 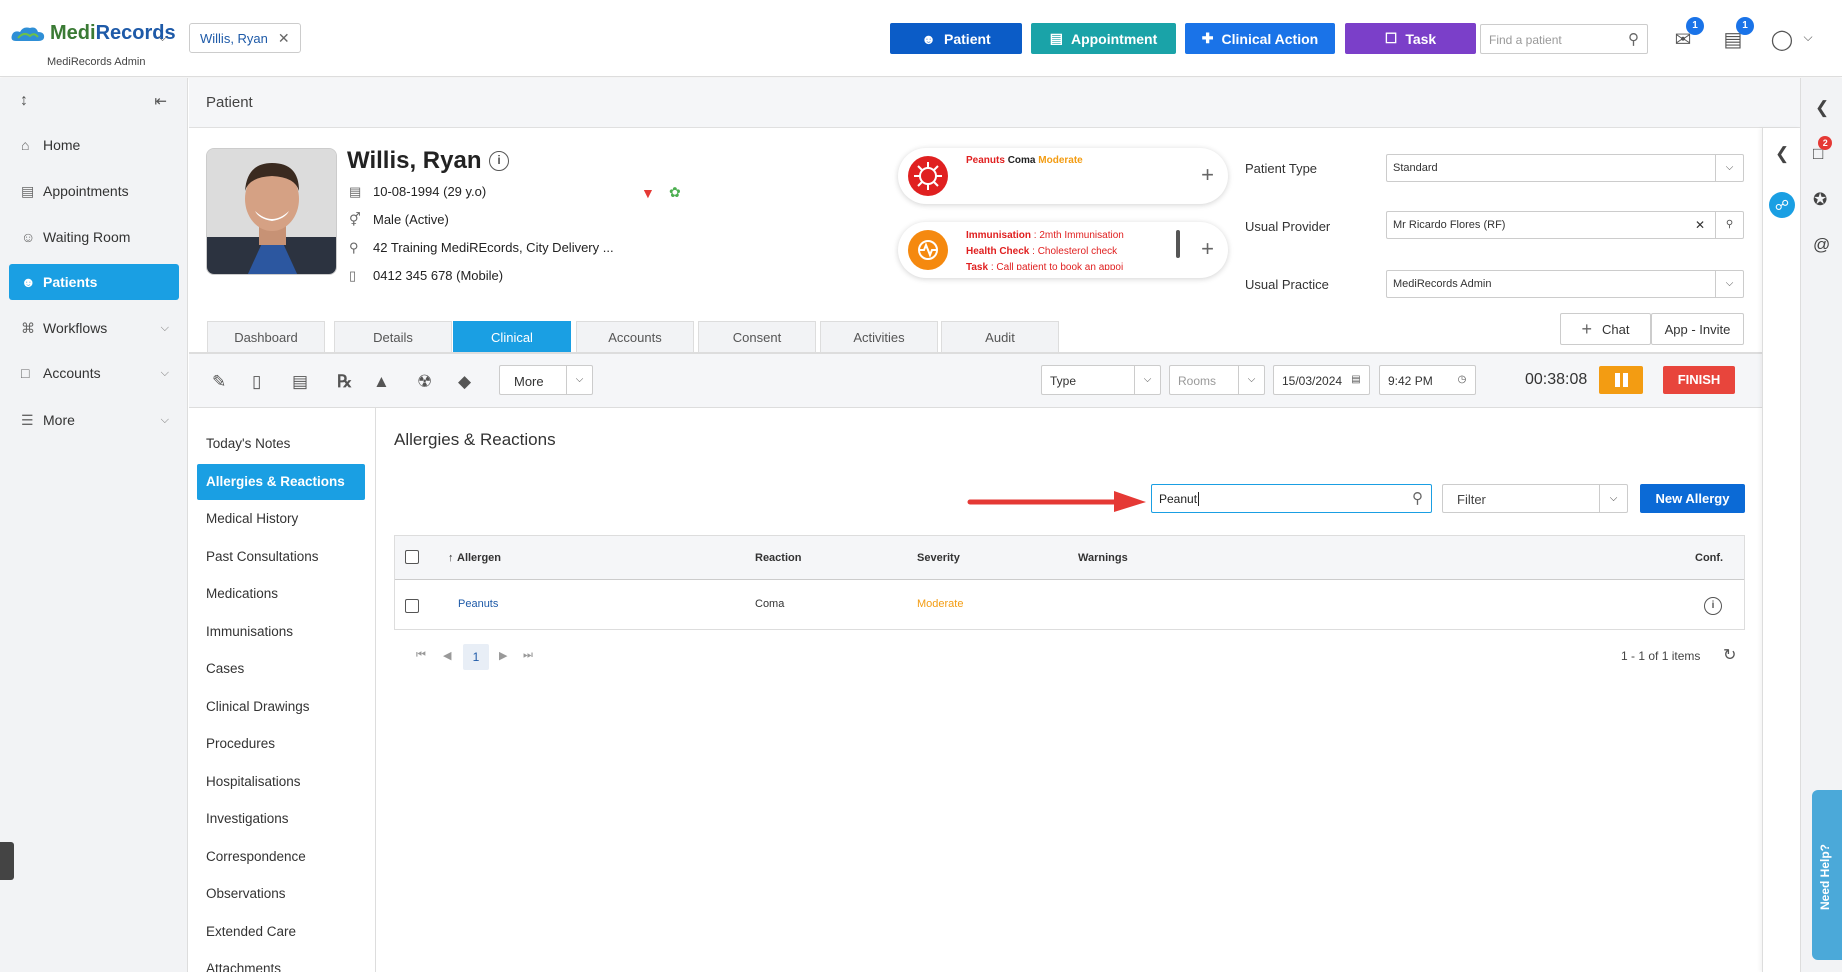 What do you see at coordinates (1687, 34) in the screenshot?
I see `mail-icon: ✉ 1` at bounding box center [1687, 34].